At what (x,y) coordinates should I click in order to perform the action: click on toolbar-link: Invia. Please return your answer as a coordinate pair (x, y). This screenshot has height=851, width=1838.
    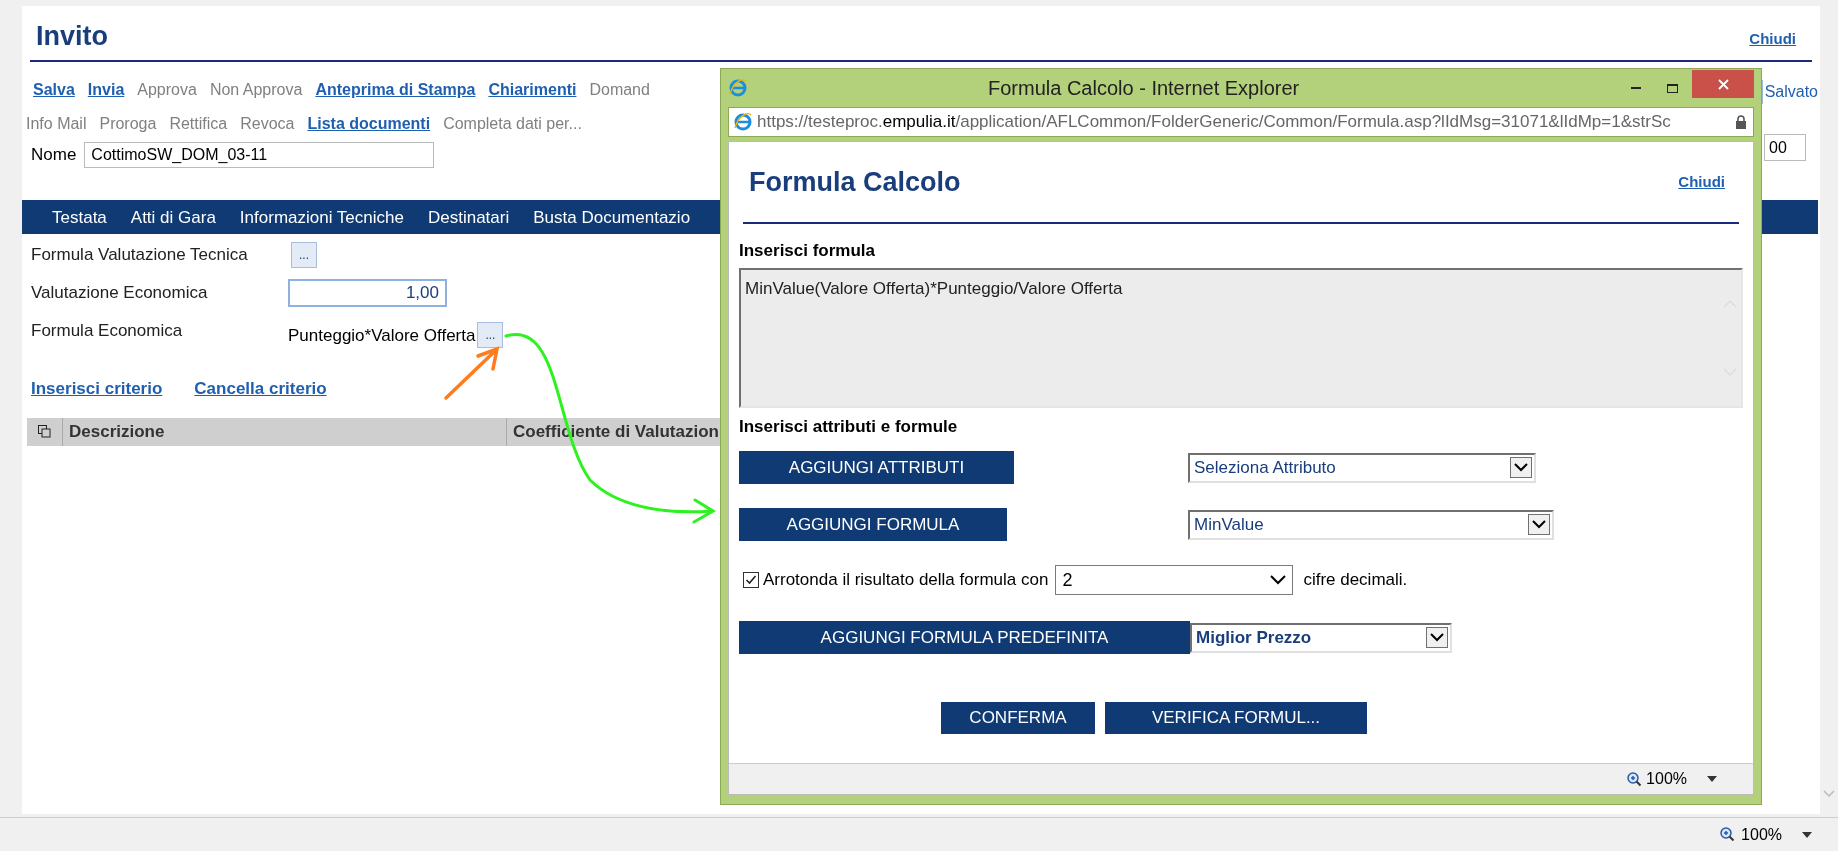
    Looking at the image, I should click on (106, 90).